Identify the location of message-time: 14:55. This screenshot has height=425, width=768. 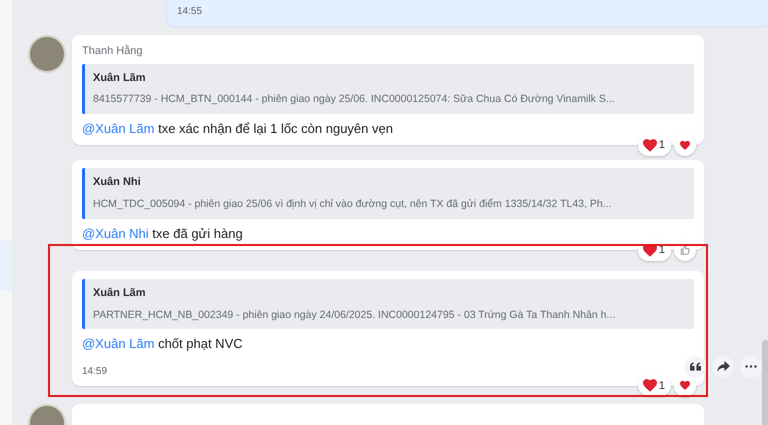
(189, 12).